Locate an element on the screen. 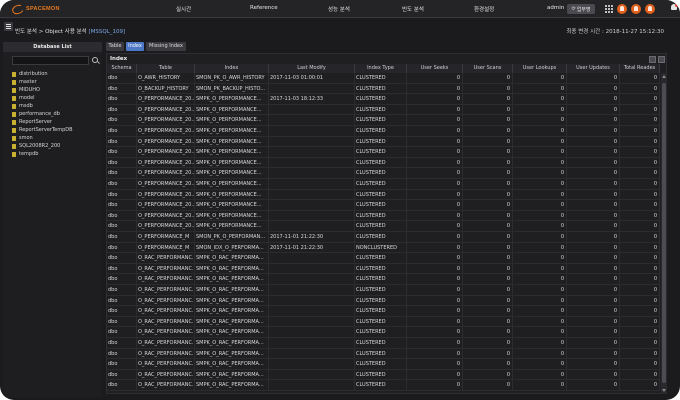  user-icon is located at coordinates (622, 9).